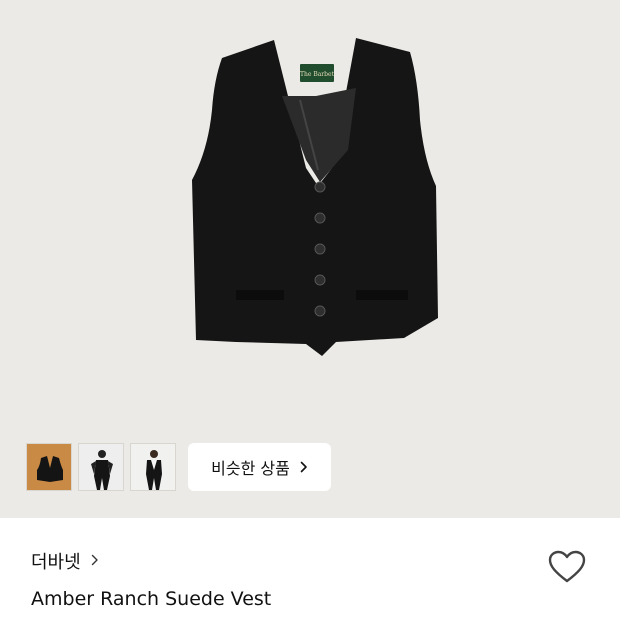 This screenshot has width=620, height=620. What do you see at coordinates (153, 467) in the screenshot?
I see `thumbnail-model-front` at bounding box center [153, 467].